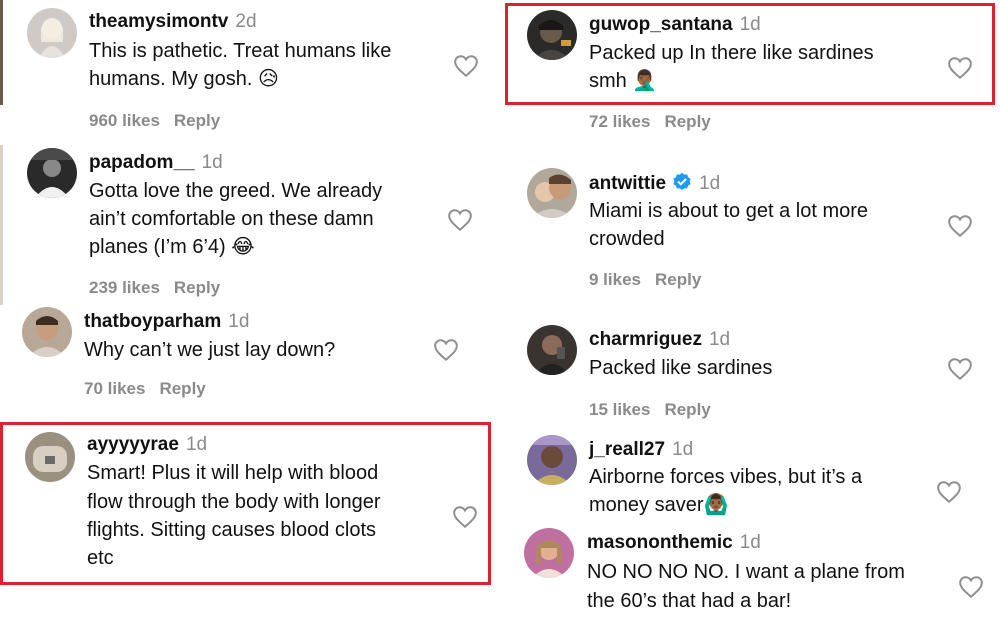 This screenshot has height=623, width=1000. What do you see at coordinates (231, 219) in the screenshot?
I see `comment-text-line: ain’t comfortable on these damn` at bounding box center [231, 219].